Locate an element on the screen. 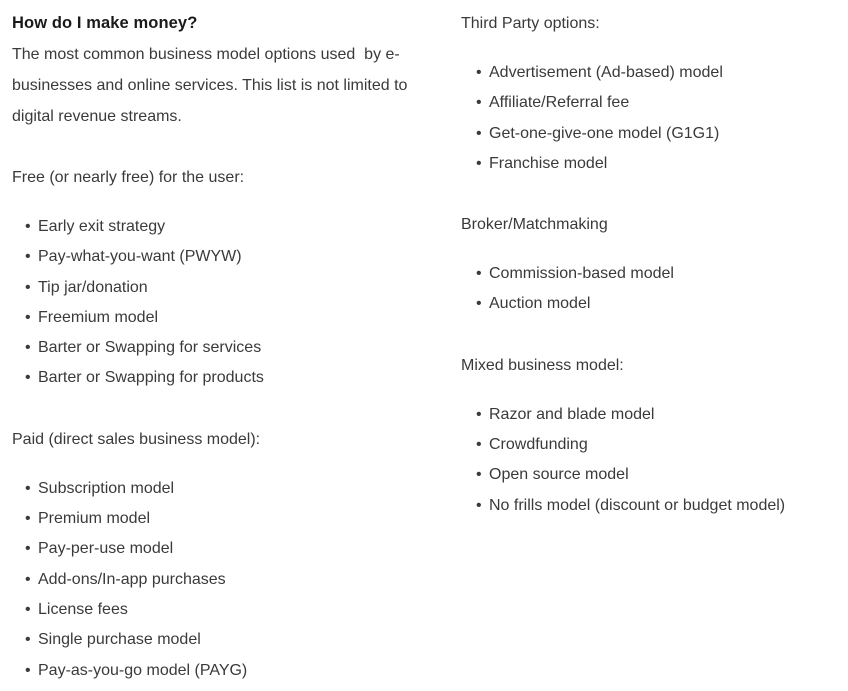  list-item: • Pay-as-you-go model (PAYG) is located at coordinates (227, 671).